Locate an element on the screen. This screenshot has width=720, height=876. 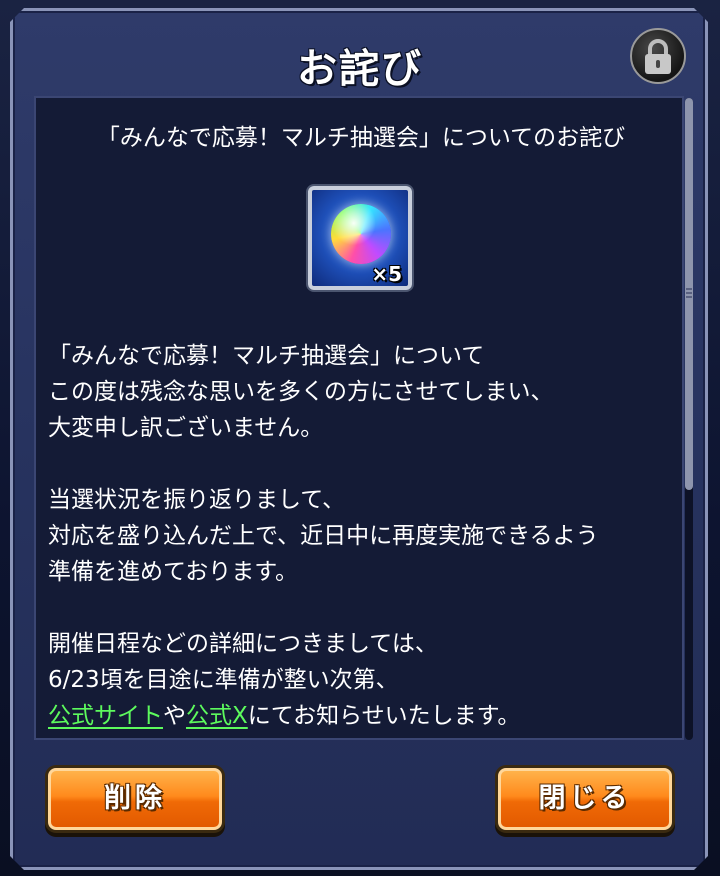
body-line: 準備を進めております。 is located at coordinates (173, 572).